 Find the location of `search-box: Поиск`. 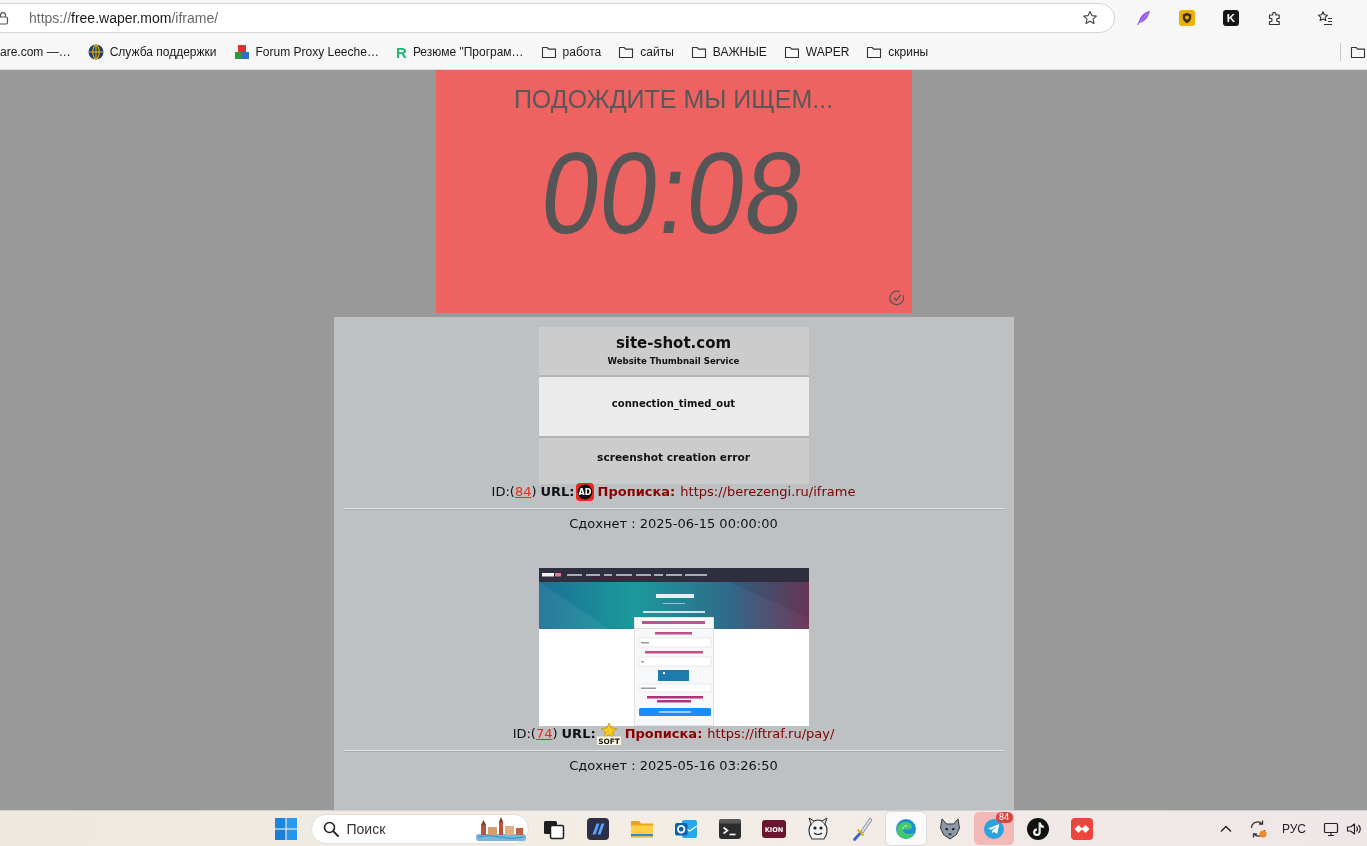

search-box: Поиск is located at coordinates (419, 828).